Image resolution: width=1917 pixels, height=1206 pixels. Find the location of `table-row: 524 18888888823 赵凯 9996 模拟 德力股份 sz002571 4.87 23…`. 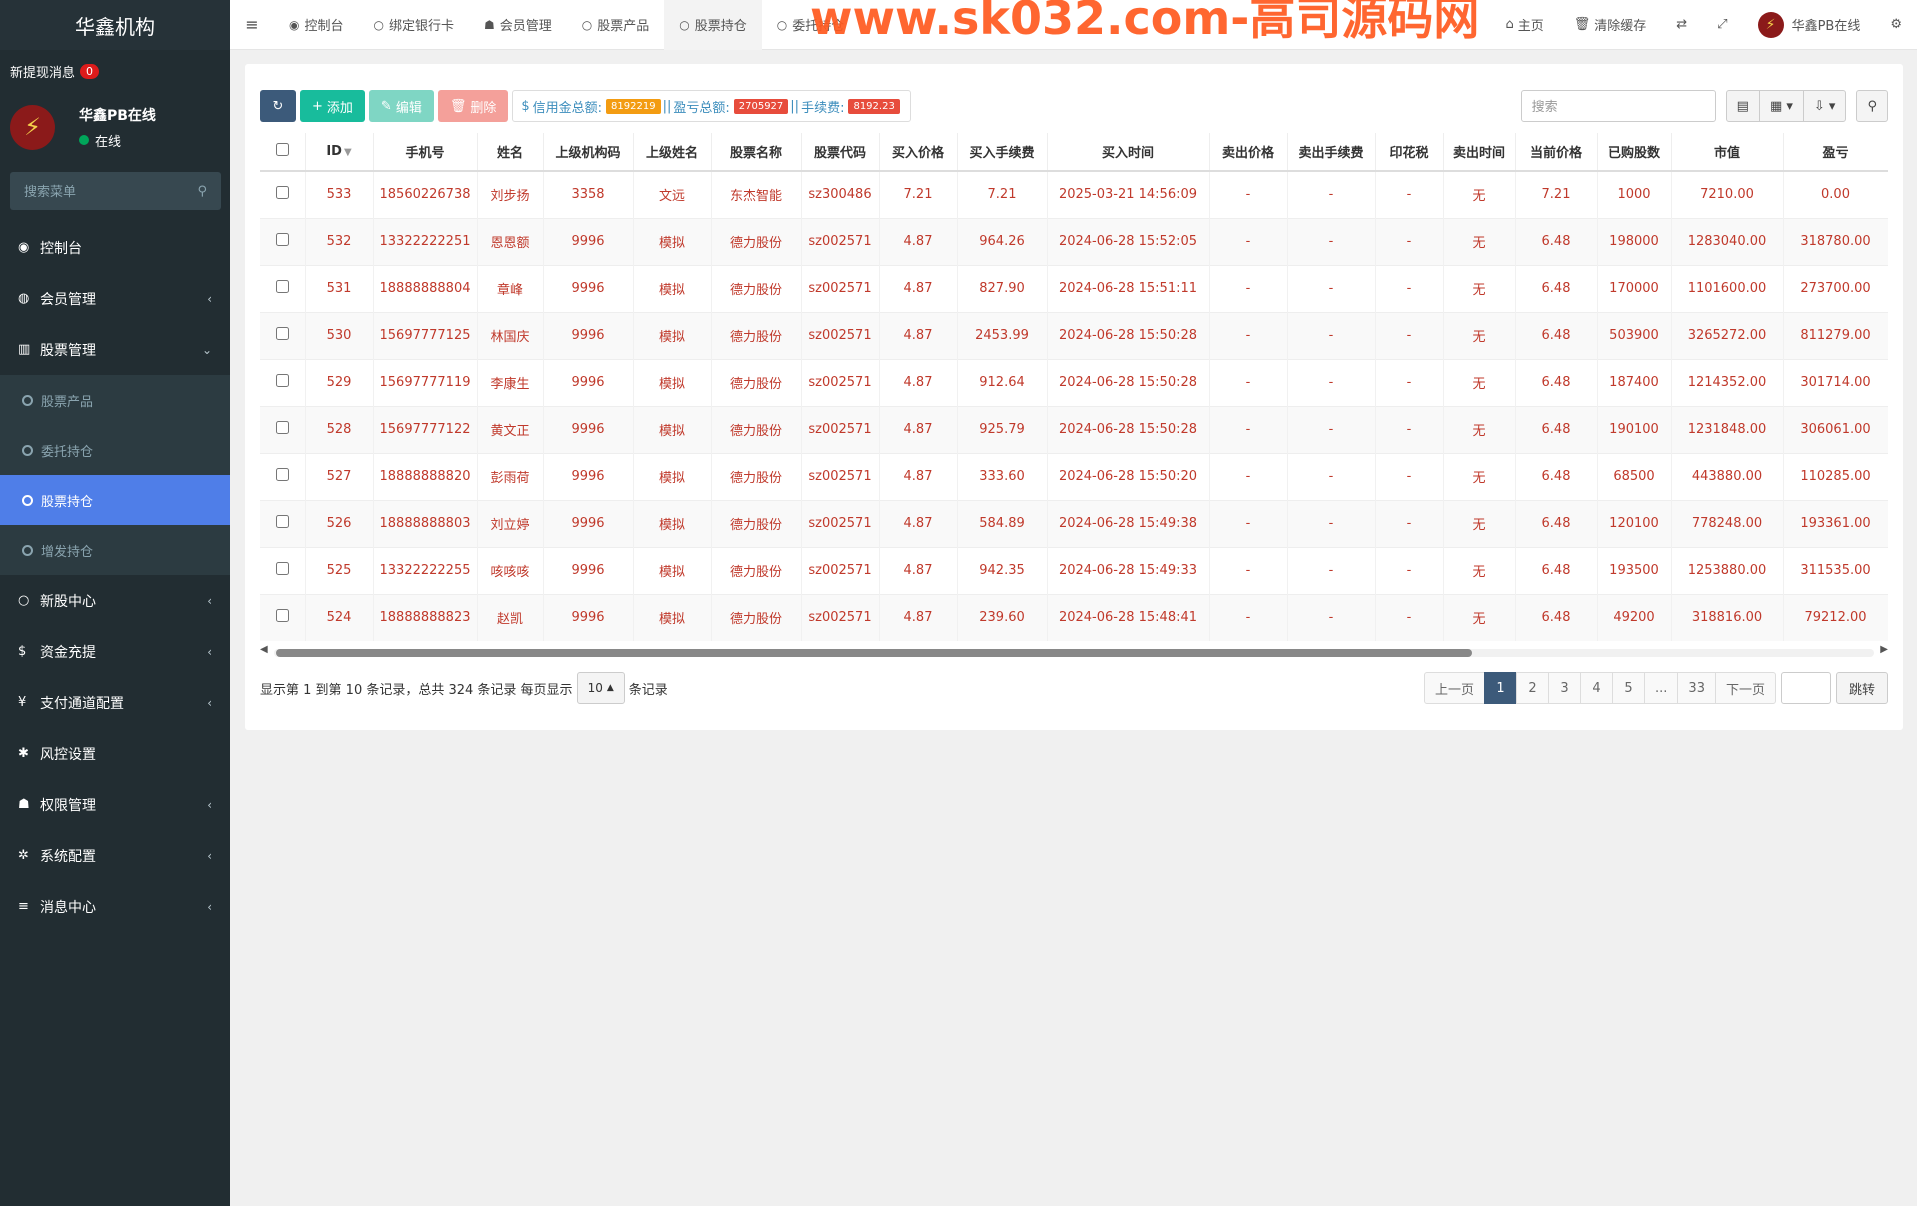

table-row: 524 18888888823 赵凯 9996 模拟 德力股份 sz002571 4.87 23… is located at coordinates (1074, 617).